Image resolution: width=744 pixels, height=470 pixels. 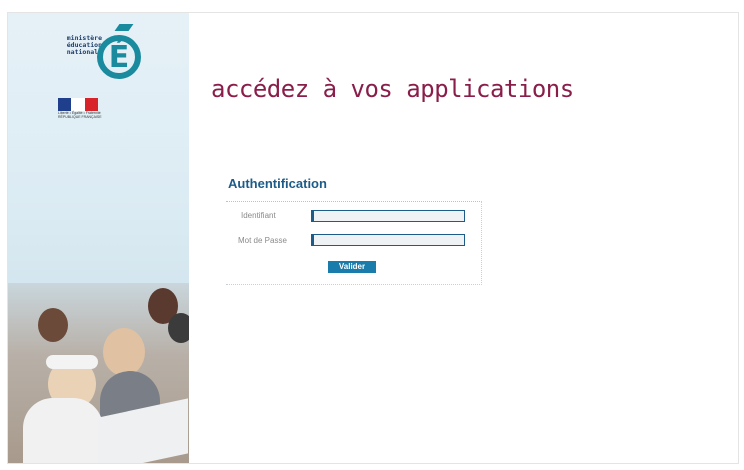 I want to click on ministry-logo: ministère éducation nationale É, so click(x=103, y=53).